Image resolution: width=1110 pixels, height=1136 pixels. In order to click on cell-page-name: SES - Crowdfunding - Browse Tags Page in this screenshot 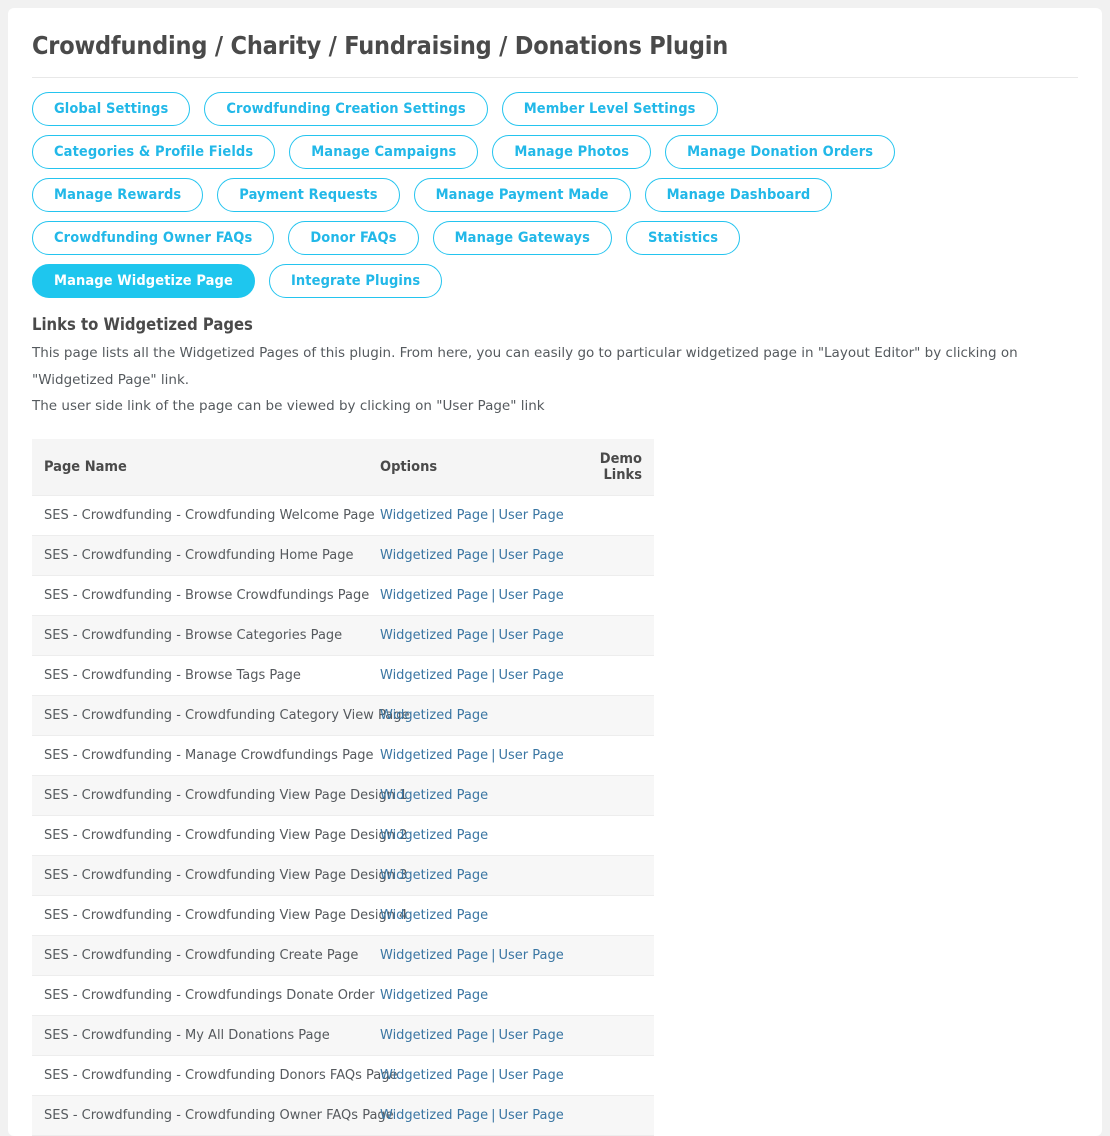, I will do `click(201, 676)`.